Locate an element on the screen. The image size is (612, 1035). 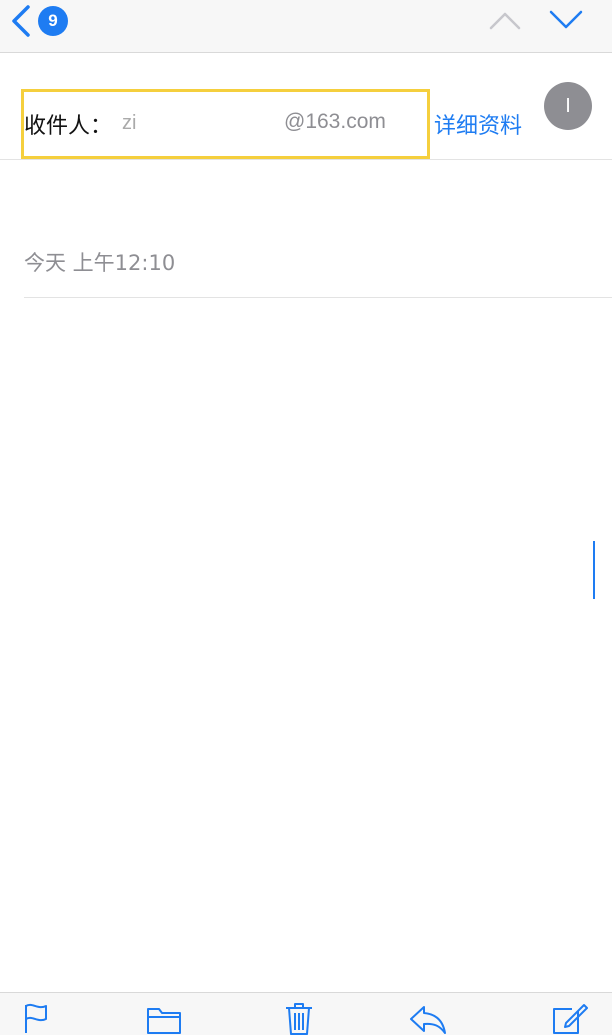
unread-count-badge: 9 is located at coordinates (53, 21).